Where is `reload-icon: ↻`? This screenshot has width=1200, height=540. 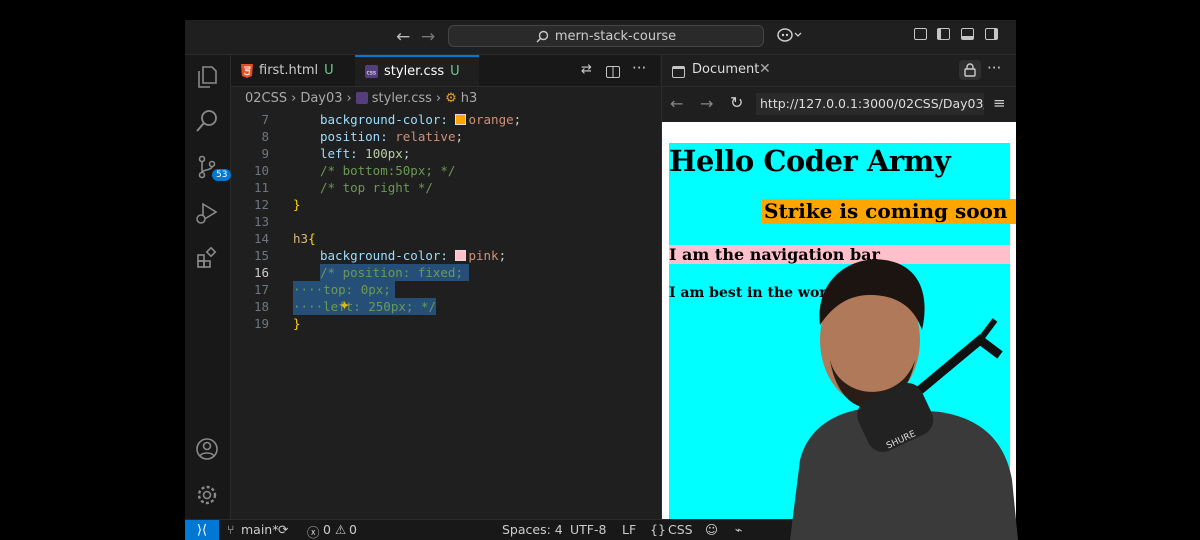 reload-icon: ↻ is located at coordinates (736, 102).